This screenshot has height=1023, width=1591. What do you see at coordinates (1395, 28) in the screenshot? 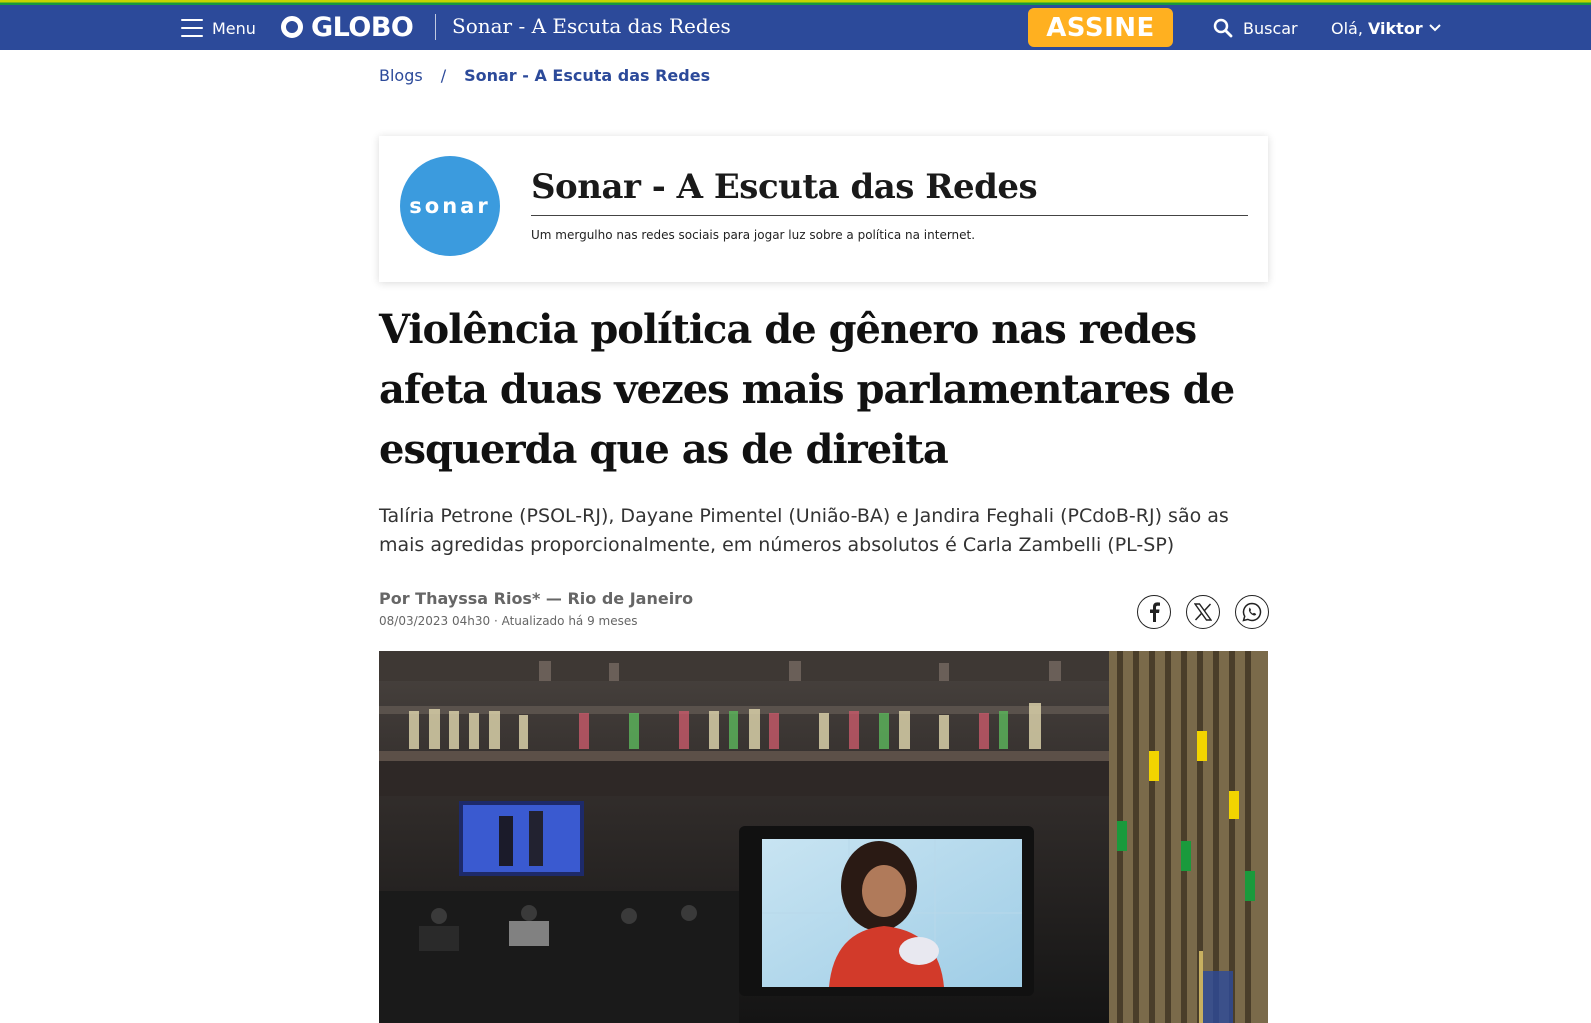
I see `user-name: Viktor` at bounding box center [1395, 28].